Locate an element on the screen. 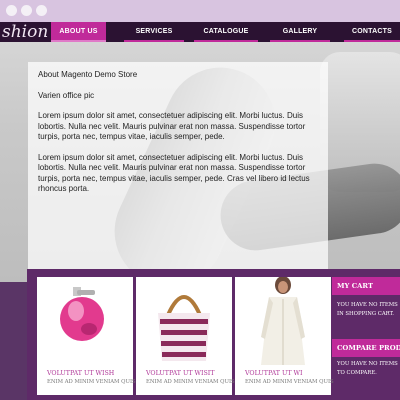 This screenshot has height=400, width=400. window-titlebar is located at coordinates (200, 11).